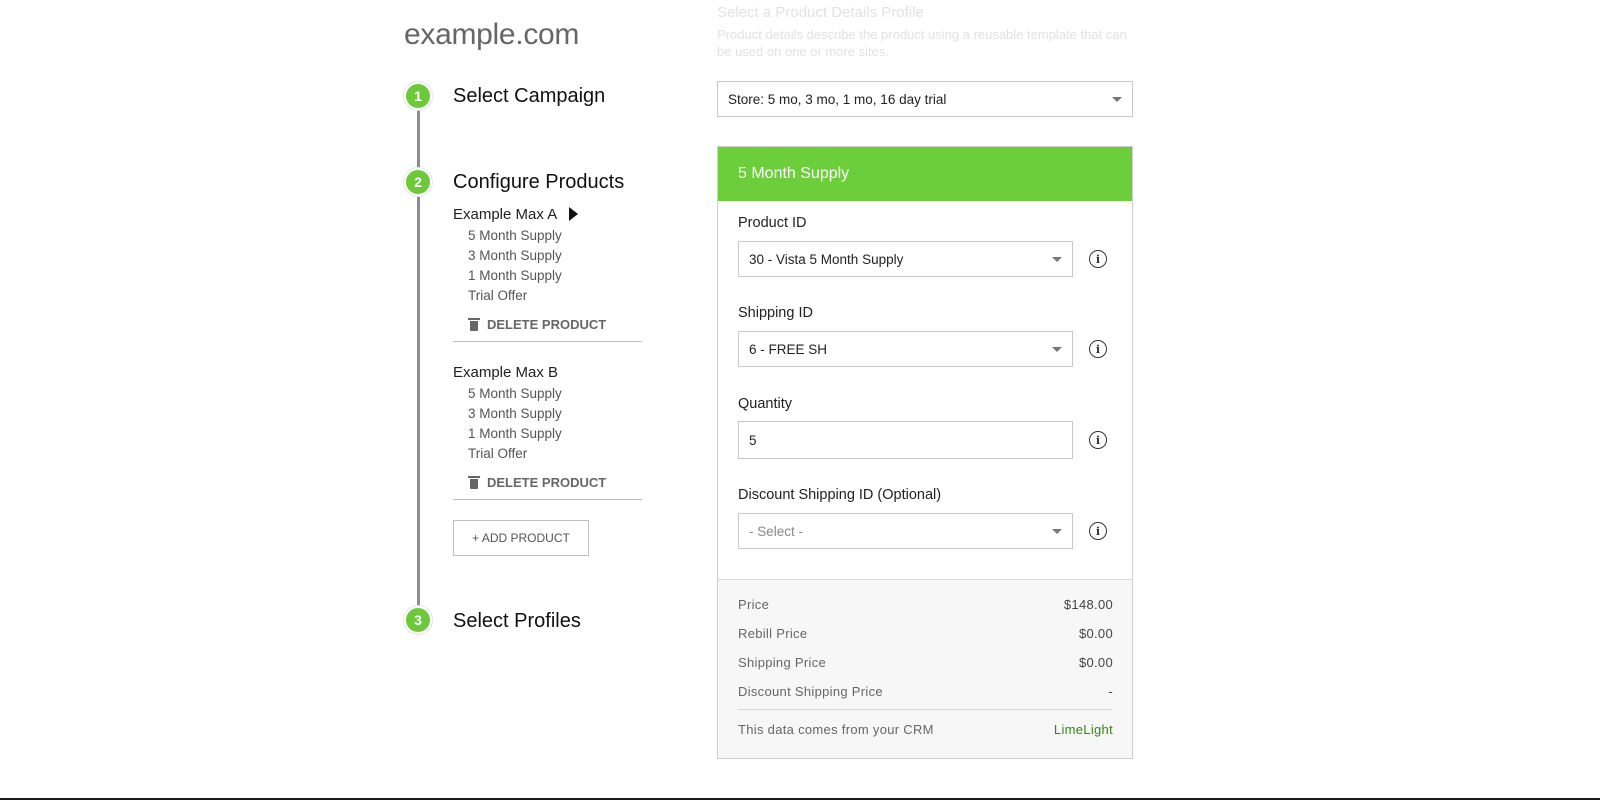  Describe the element at coordinates (925, 174) in the screenshot. I see `offer-card-header: 5 Month Supply` at that location.